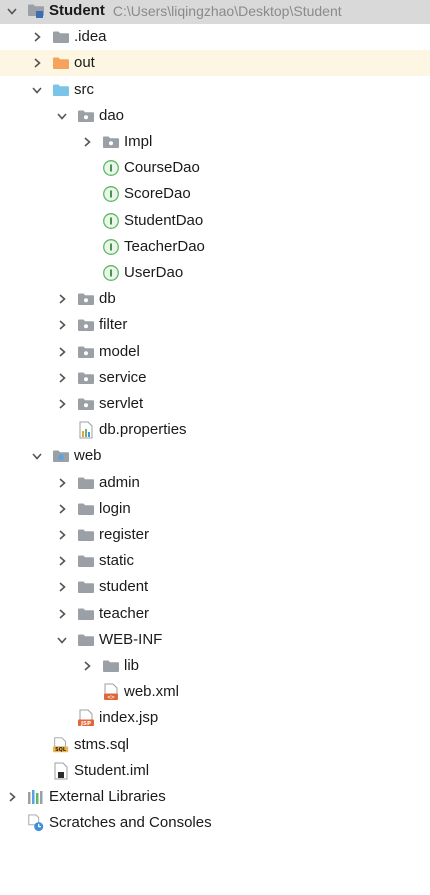 The width and height of the screenshot is (430, 895). What do you see at coordinates (111, 692) in the screenshot?
I see `xml-file-icon: <>` at bounding box center [111, 692].